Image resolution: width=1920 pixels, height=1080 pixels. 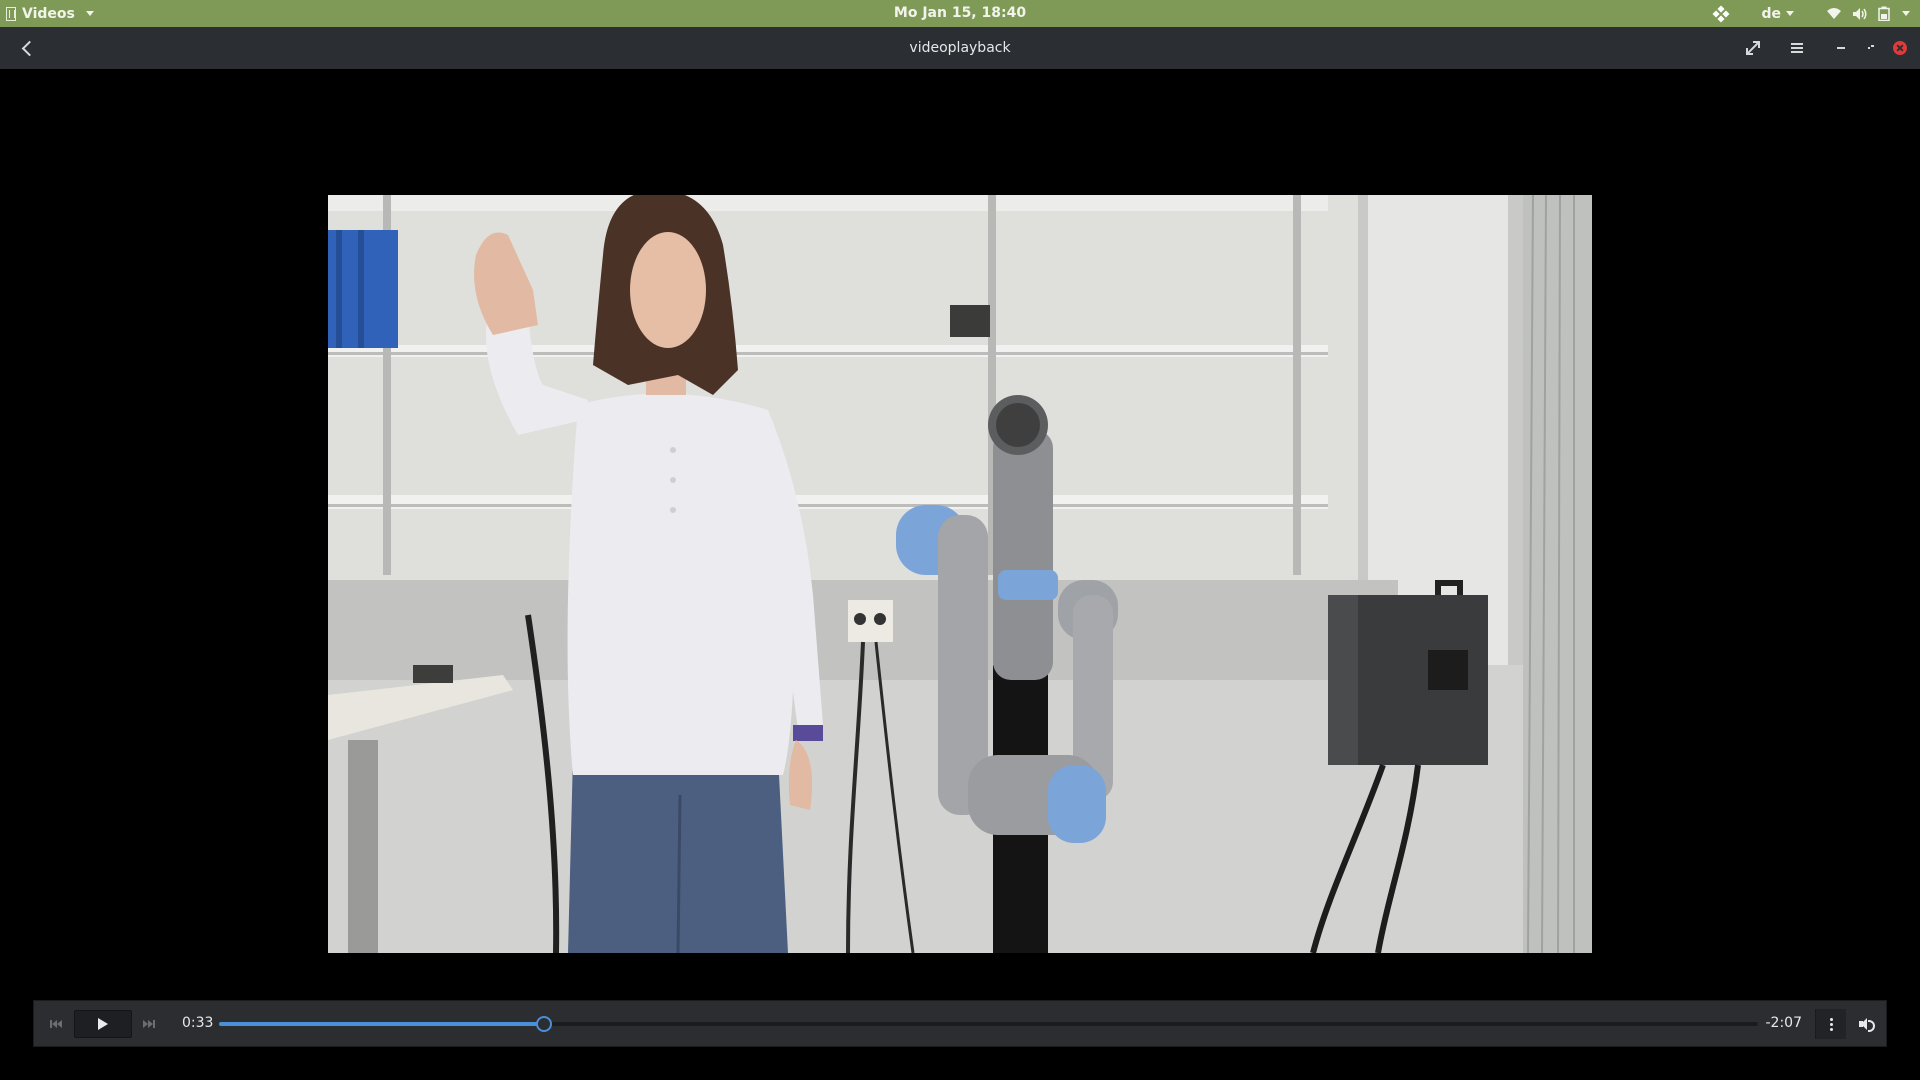 I want to click on battery-icon, so click(x=1884, y=13).